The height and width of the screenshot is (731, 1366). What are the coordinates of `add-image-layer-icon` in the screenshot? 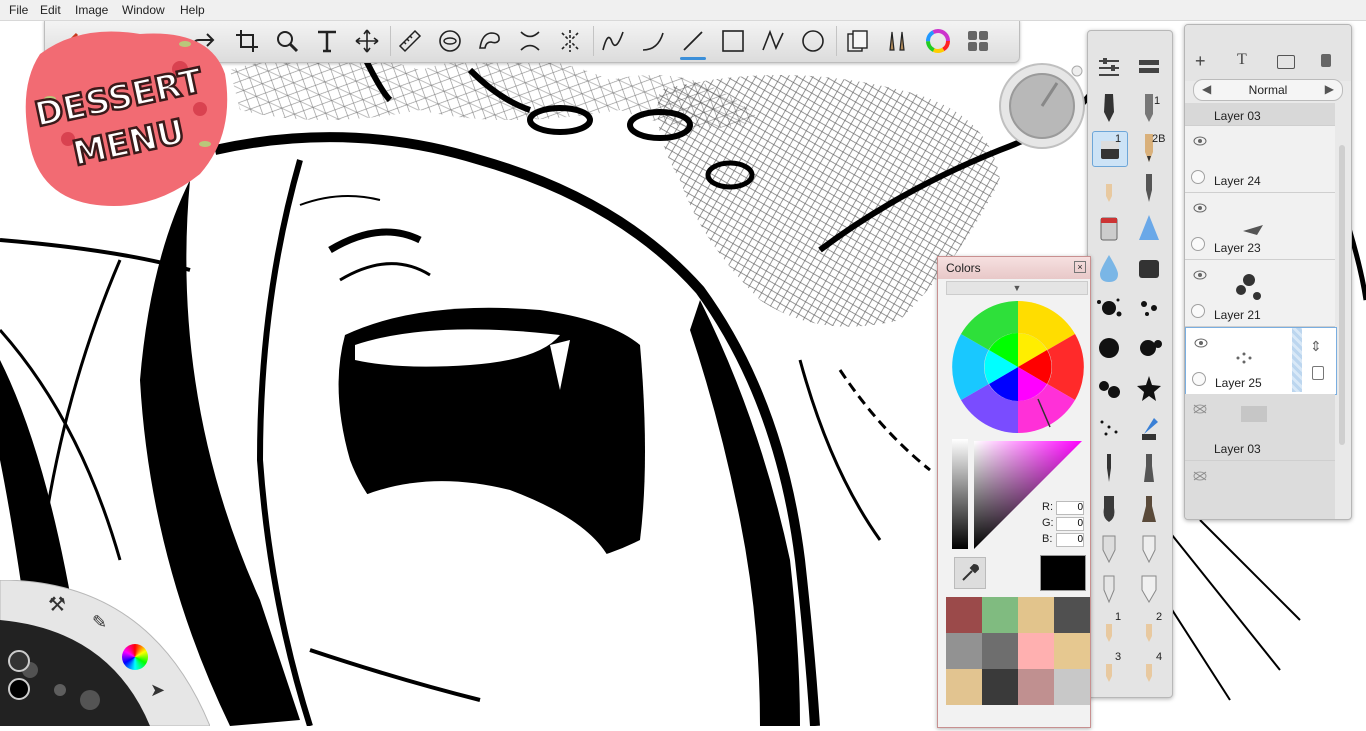 It's located at (1286, 62).